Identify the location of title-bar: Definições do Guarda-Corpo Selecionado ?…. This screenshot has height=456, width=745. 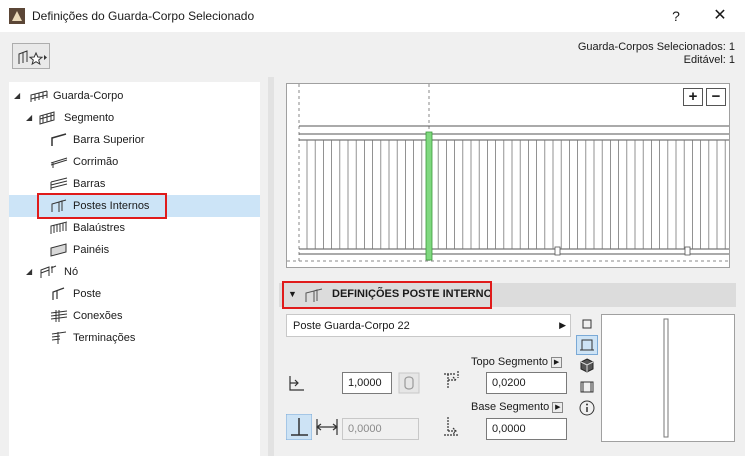
(372, 16).